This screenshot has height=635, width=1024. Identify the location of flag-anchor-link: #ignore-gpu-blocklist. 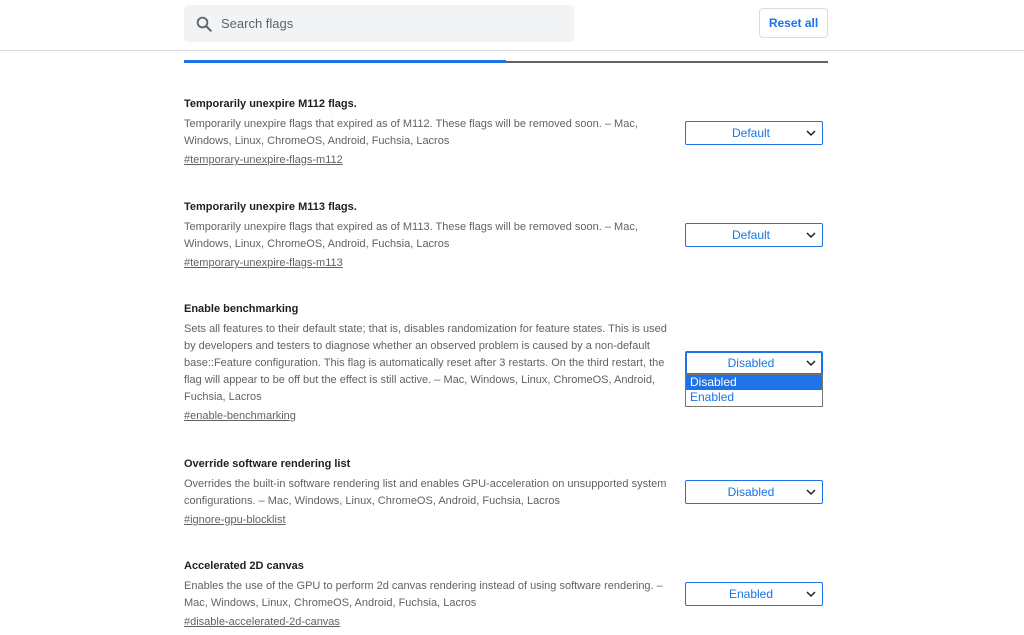
(235, 520).